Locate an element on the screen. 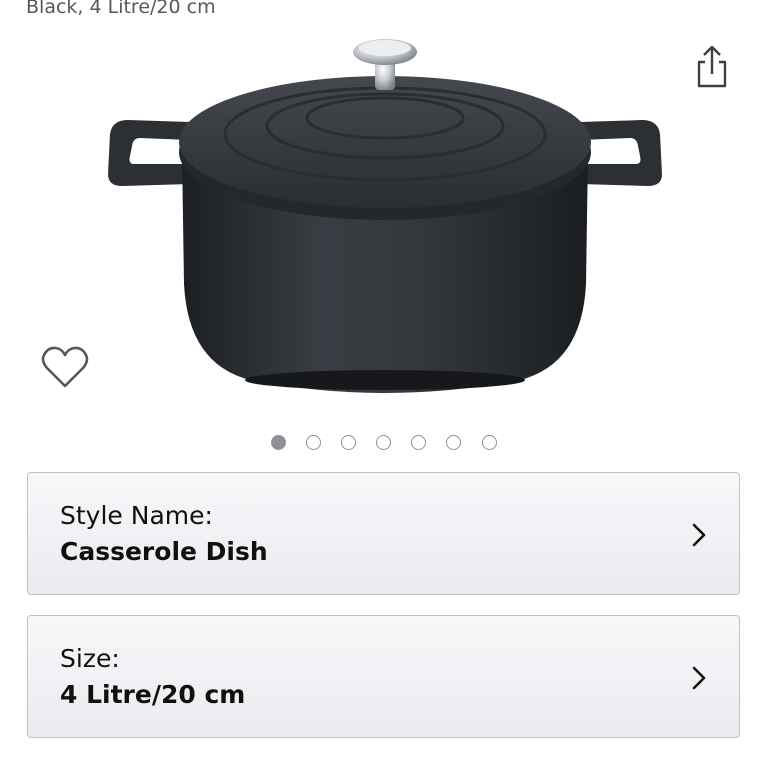 The width and height of the screenshot is (768, 768). share-icon is located at coordinates (712, 67).